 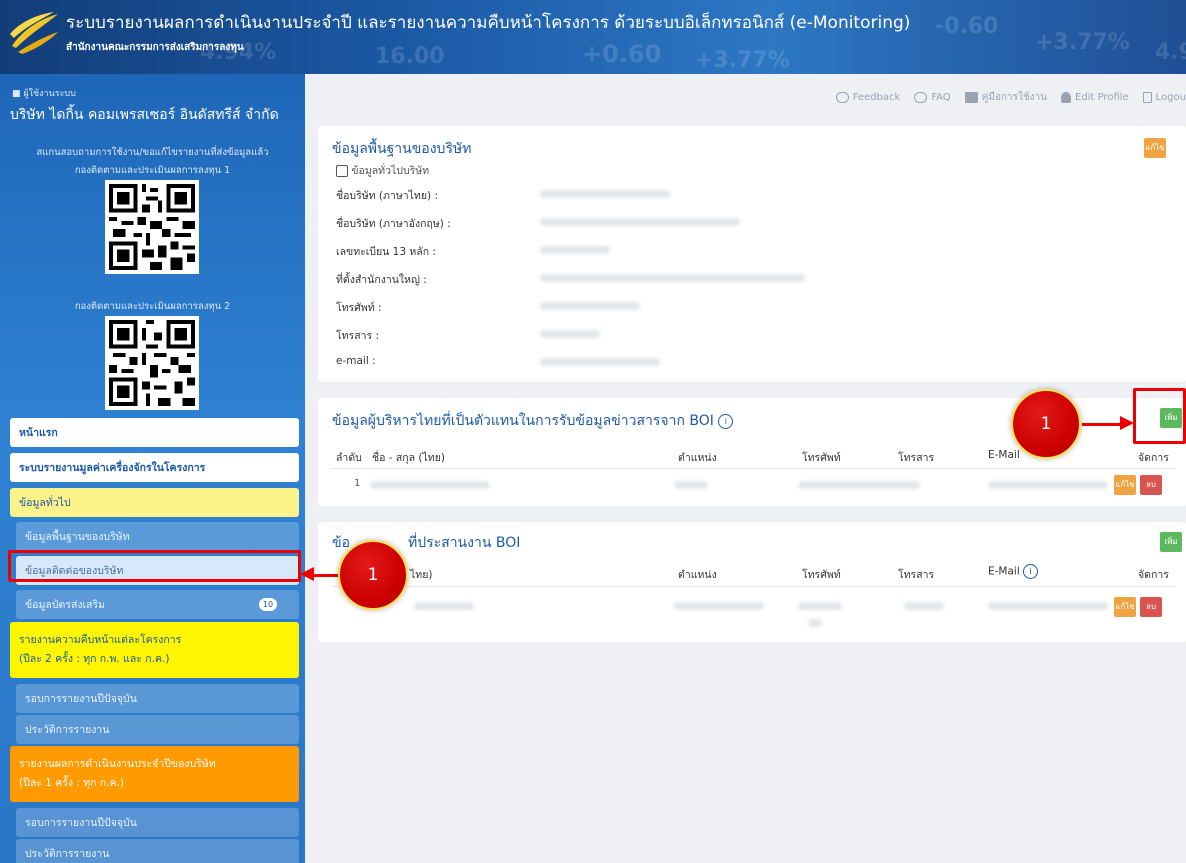 What do you see at coordinates (357, 483) in the screenshot?
I see `row-index: 1` at bounding box center [357, 483].